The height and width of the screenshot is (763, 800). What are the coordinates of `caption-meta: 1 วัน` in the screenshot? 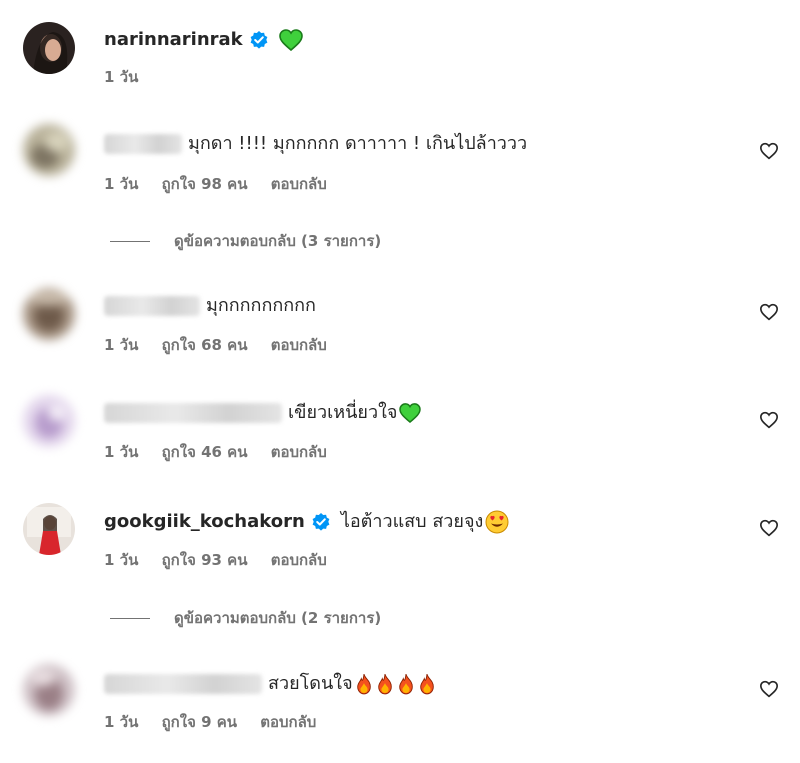 It's located at (130, 77).